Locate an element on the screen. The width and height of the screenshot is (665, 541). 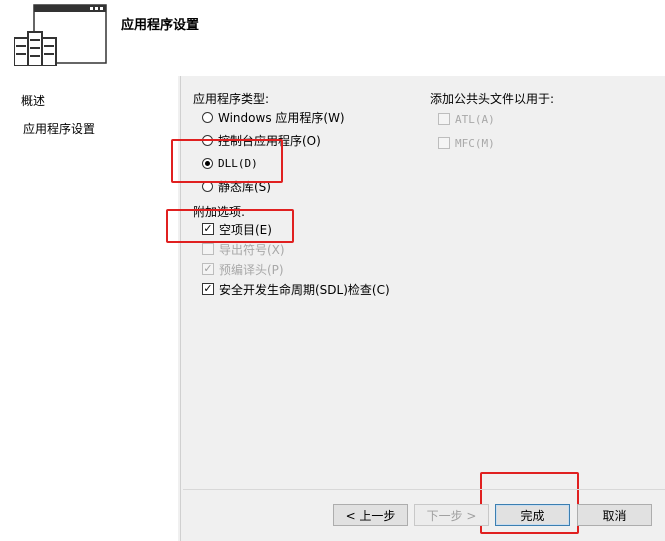
checkbox-sdl-checks-label: 安全开发生命周期(SDL)检查(C) is located at coordinates (304, 289).